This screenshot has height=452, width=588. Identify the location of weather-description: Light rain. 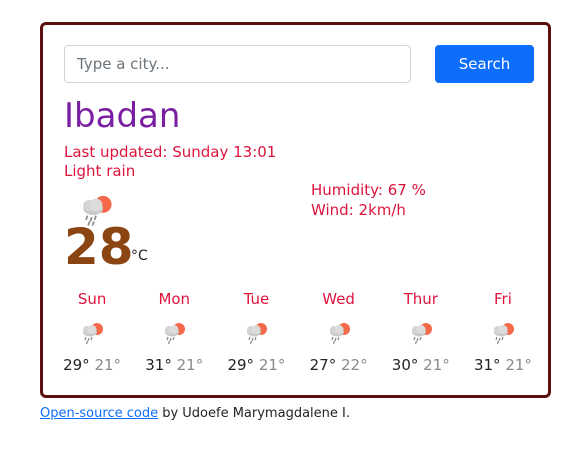
(100, 171).